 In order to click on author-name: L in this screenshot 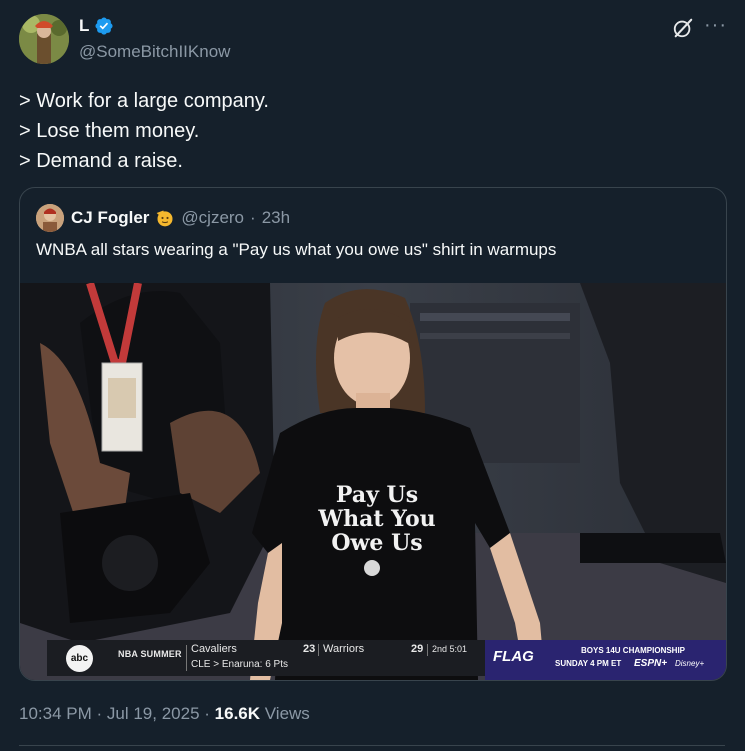, I will do `click(84, 26)`.